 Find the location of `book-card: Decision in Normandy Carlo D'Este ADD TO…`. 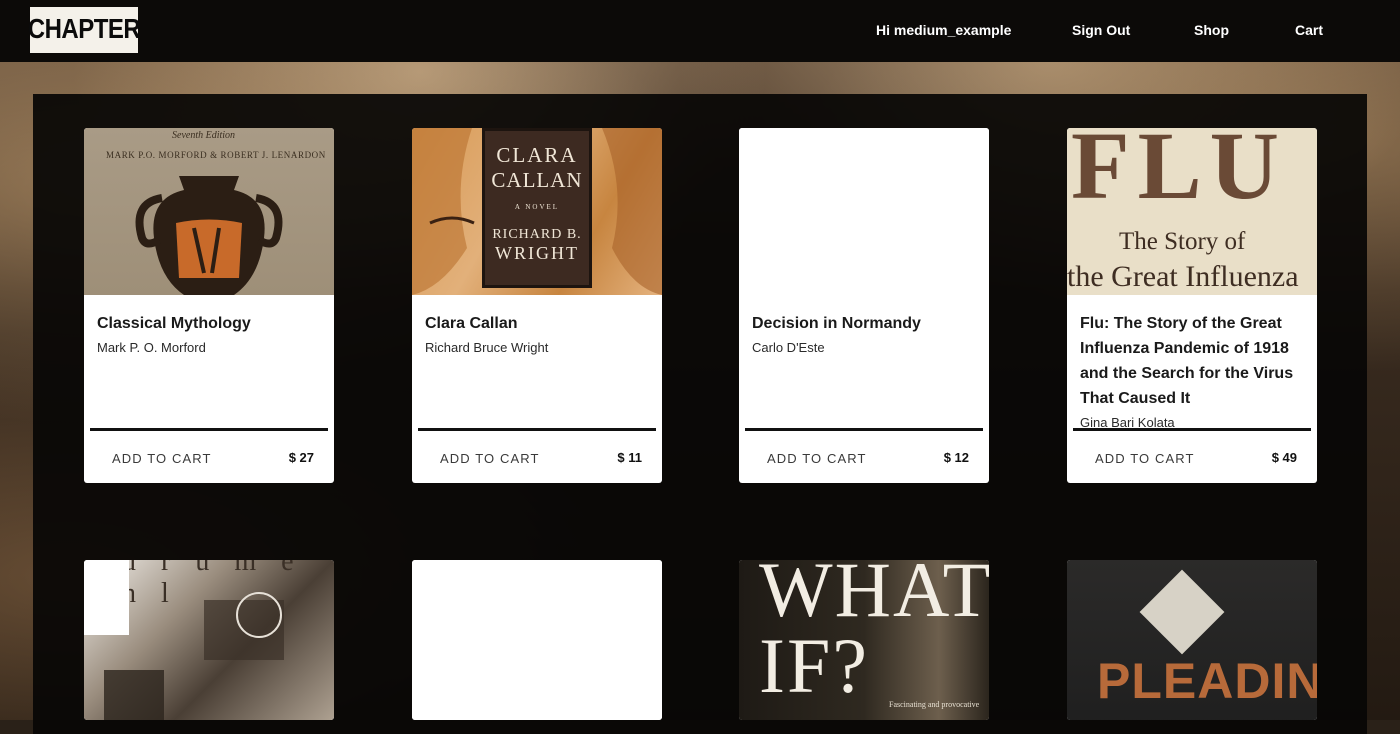

book-card: Decision in Normandy Carlo D'Este ADD TO… is located at coordinates (864, 305).